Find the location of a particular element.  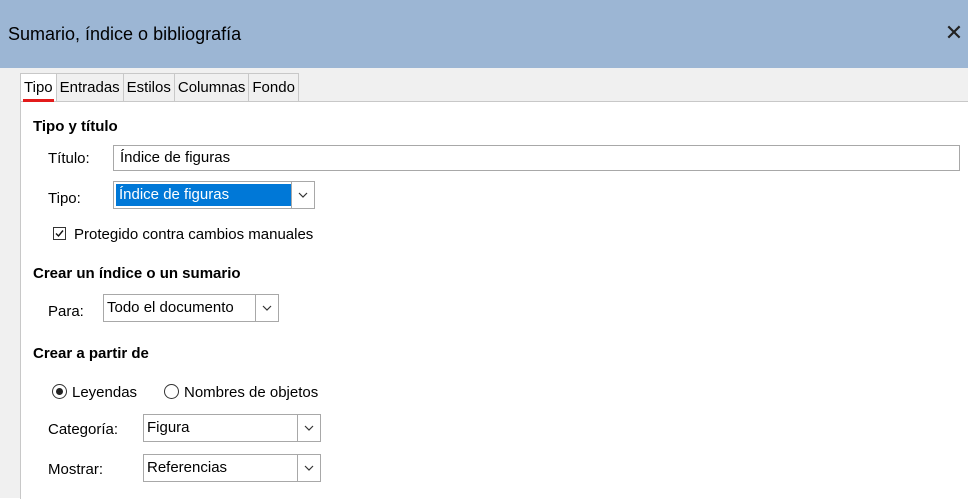

active-tab-indicator is located at coordinates (38, 100).